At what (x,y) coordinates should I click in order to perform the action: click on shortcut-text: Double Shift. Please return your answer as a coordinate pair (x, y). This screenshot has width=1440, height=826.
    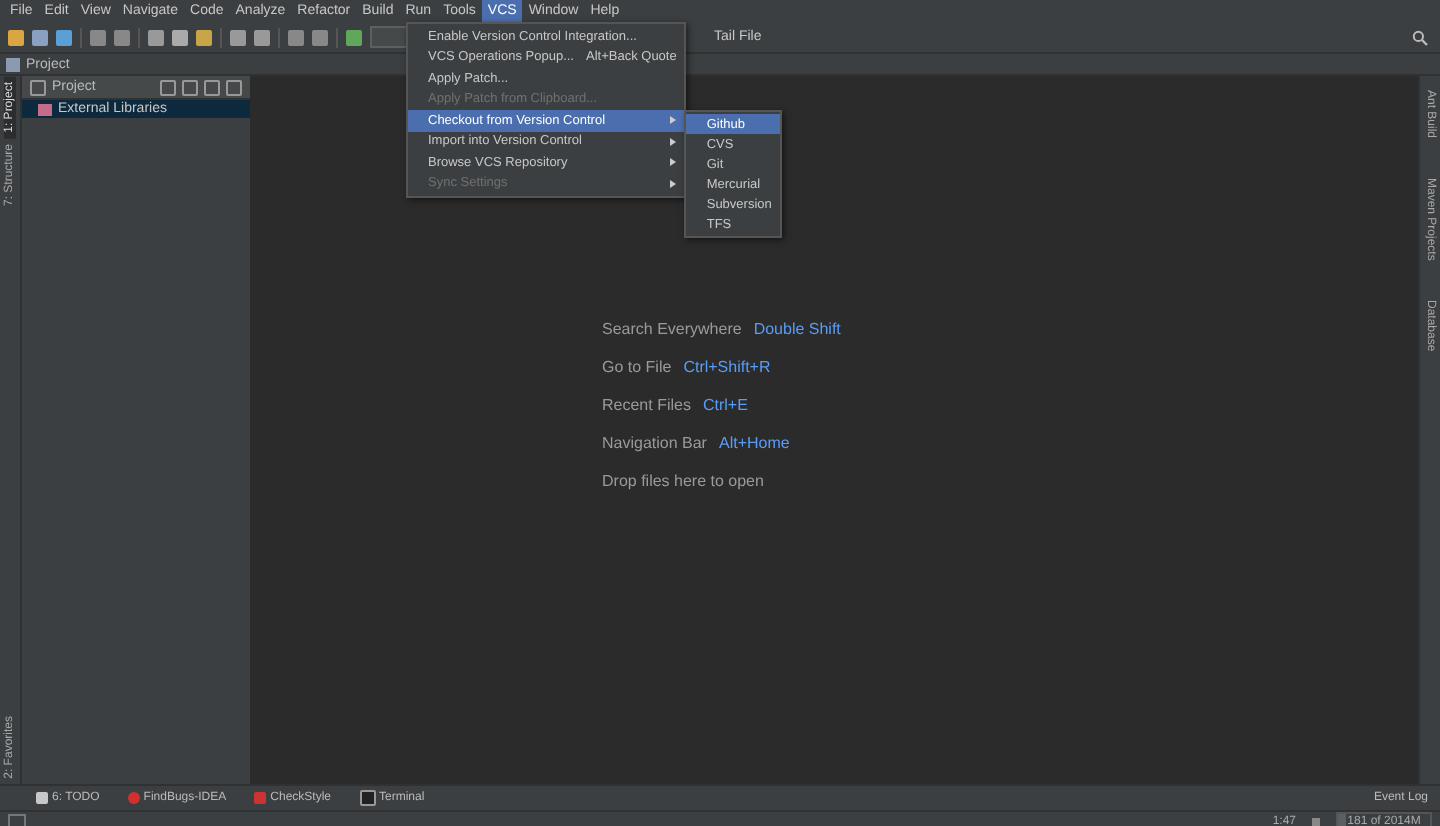
    Looking at the image, I should click on (797, 328).